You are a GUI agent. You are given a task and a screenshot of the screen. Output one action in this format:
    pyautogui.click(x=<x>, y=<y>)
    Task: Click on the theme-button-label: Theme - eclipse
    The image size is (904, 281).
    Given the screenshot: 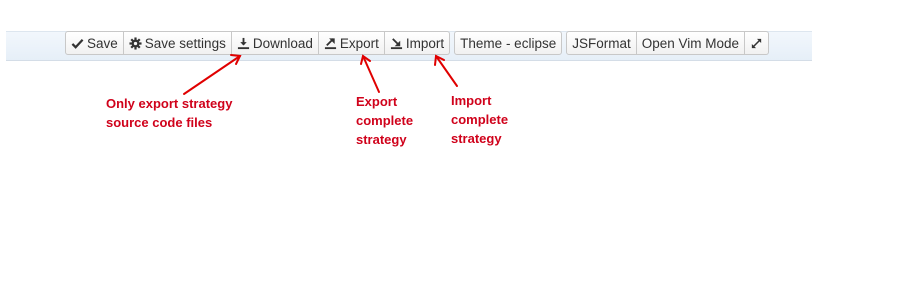 What is the action you would take?
    pyautogui.click(x=508, y=43)
    